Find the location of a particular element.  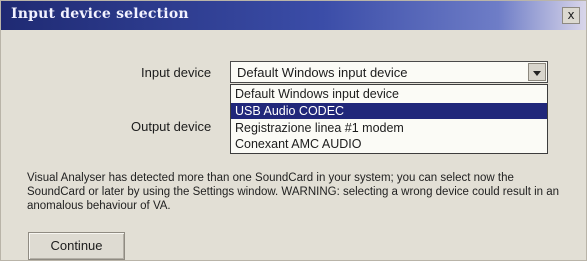

close-icon: x is located at coordinates (571, 15).